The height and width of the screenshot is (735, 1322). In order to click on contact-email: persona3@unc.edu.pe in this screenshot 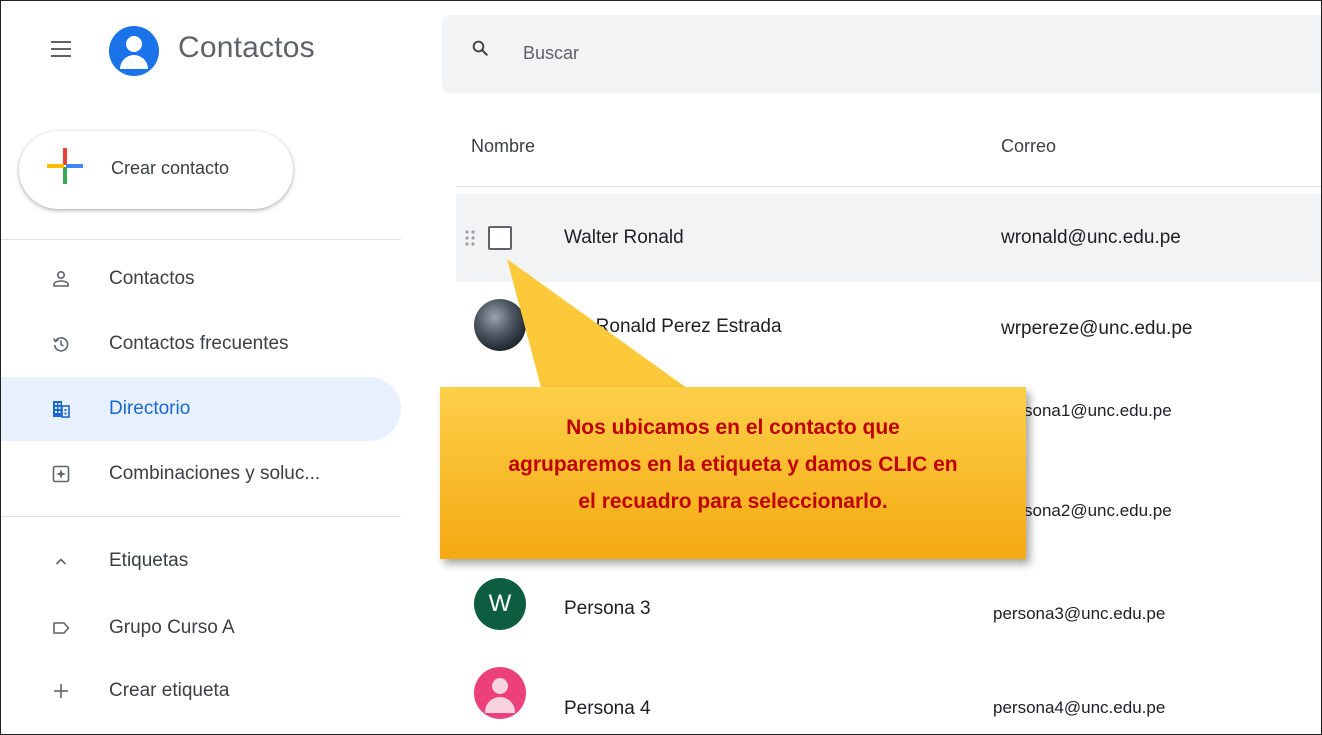, I will do `click(1079, 613)`.